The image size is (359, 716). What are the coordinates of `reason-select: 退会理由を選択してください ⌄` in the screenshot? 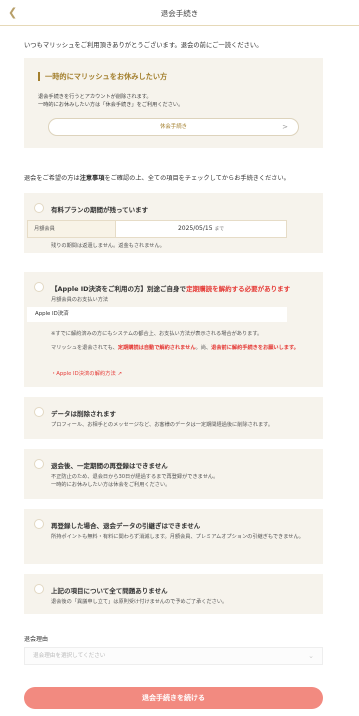 It's located at (173, 656).